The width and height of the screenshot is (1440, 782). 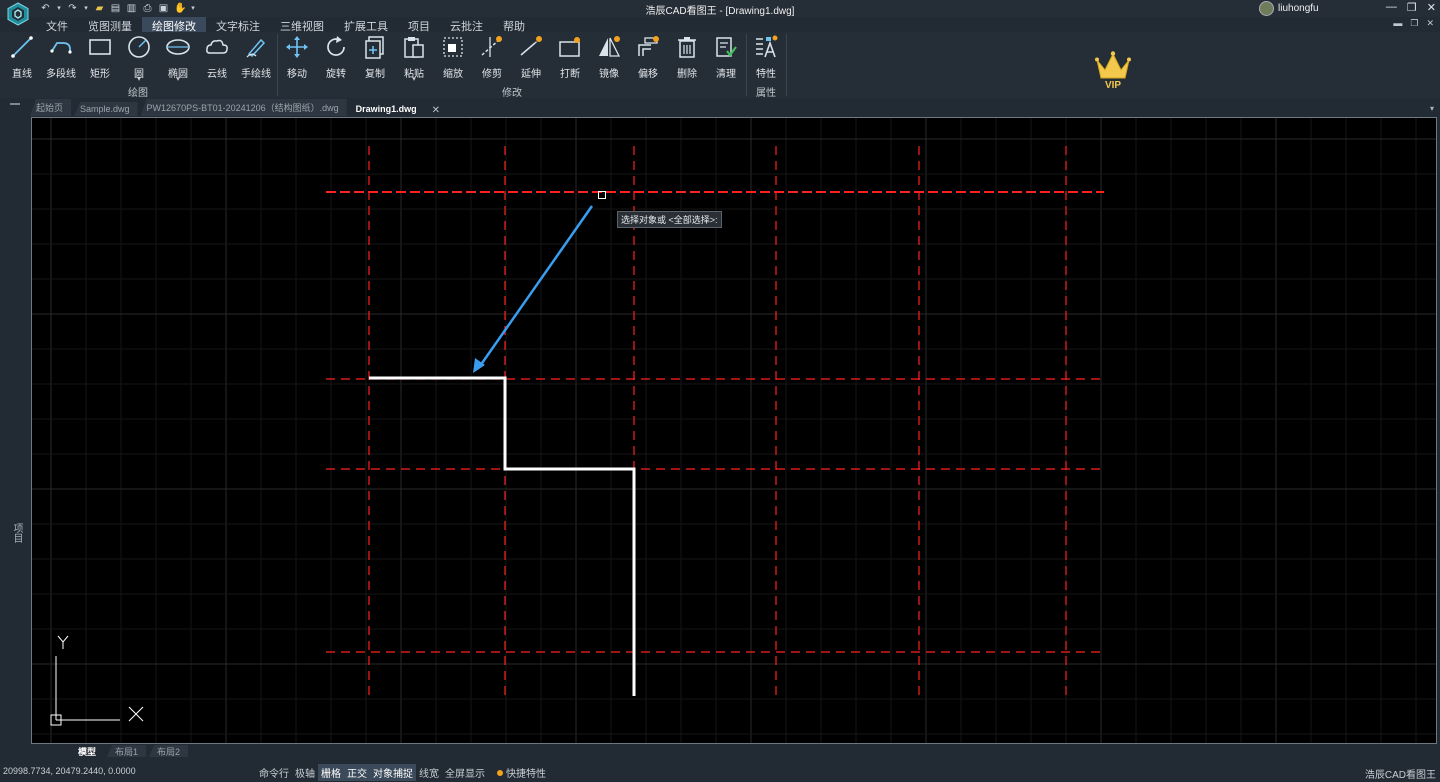 What do you see at coordinates (1113, 70) in the screenshot?
I see `vip-badge: VIP` at bounding box center [1113, 70].